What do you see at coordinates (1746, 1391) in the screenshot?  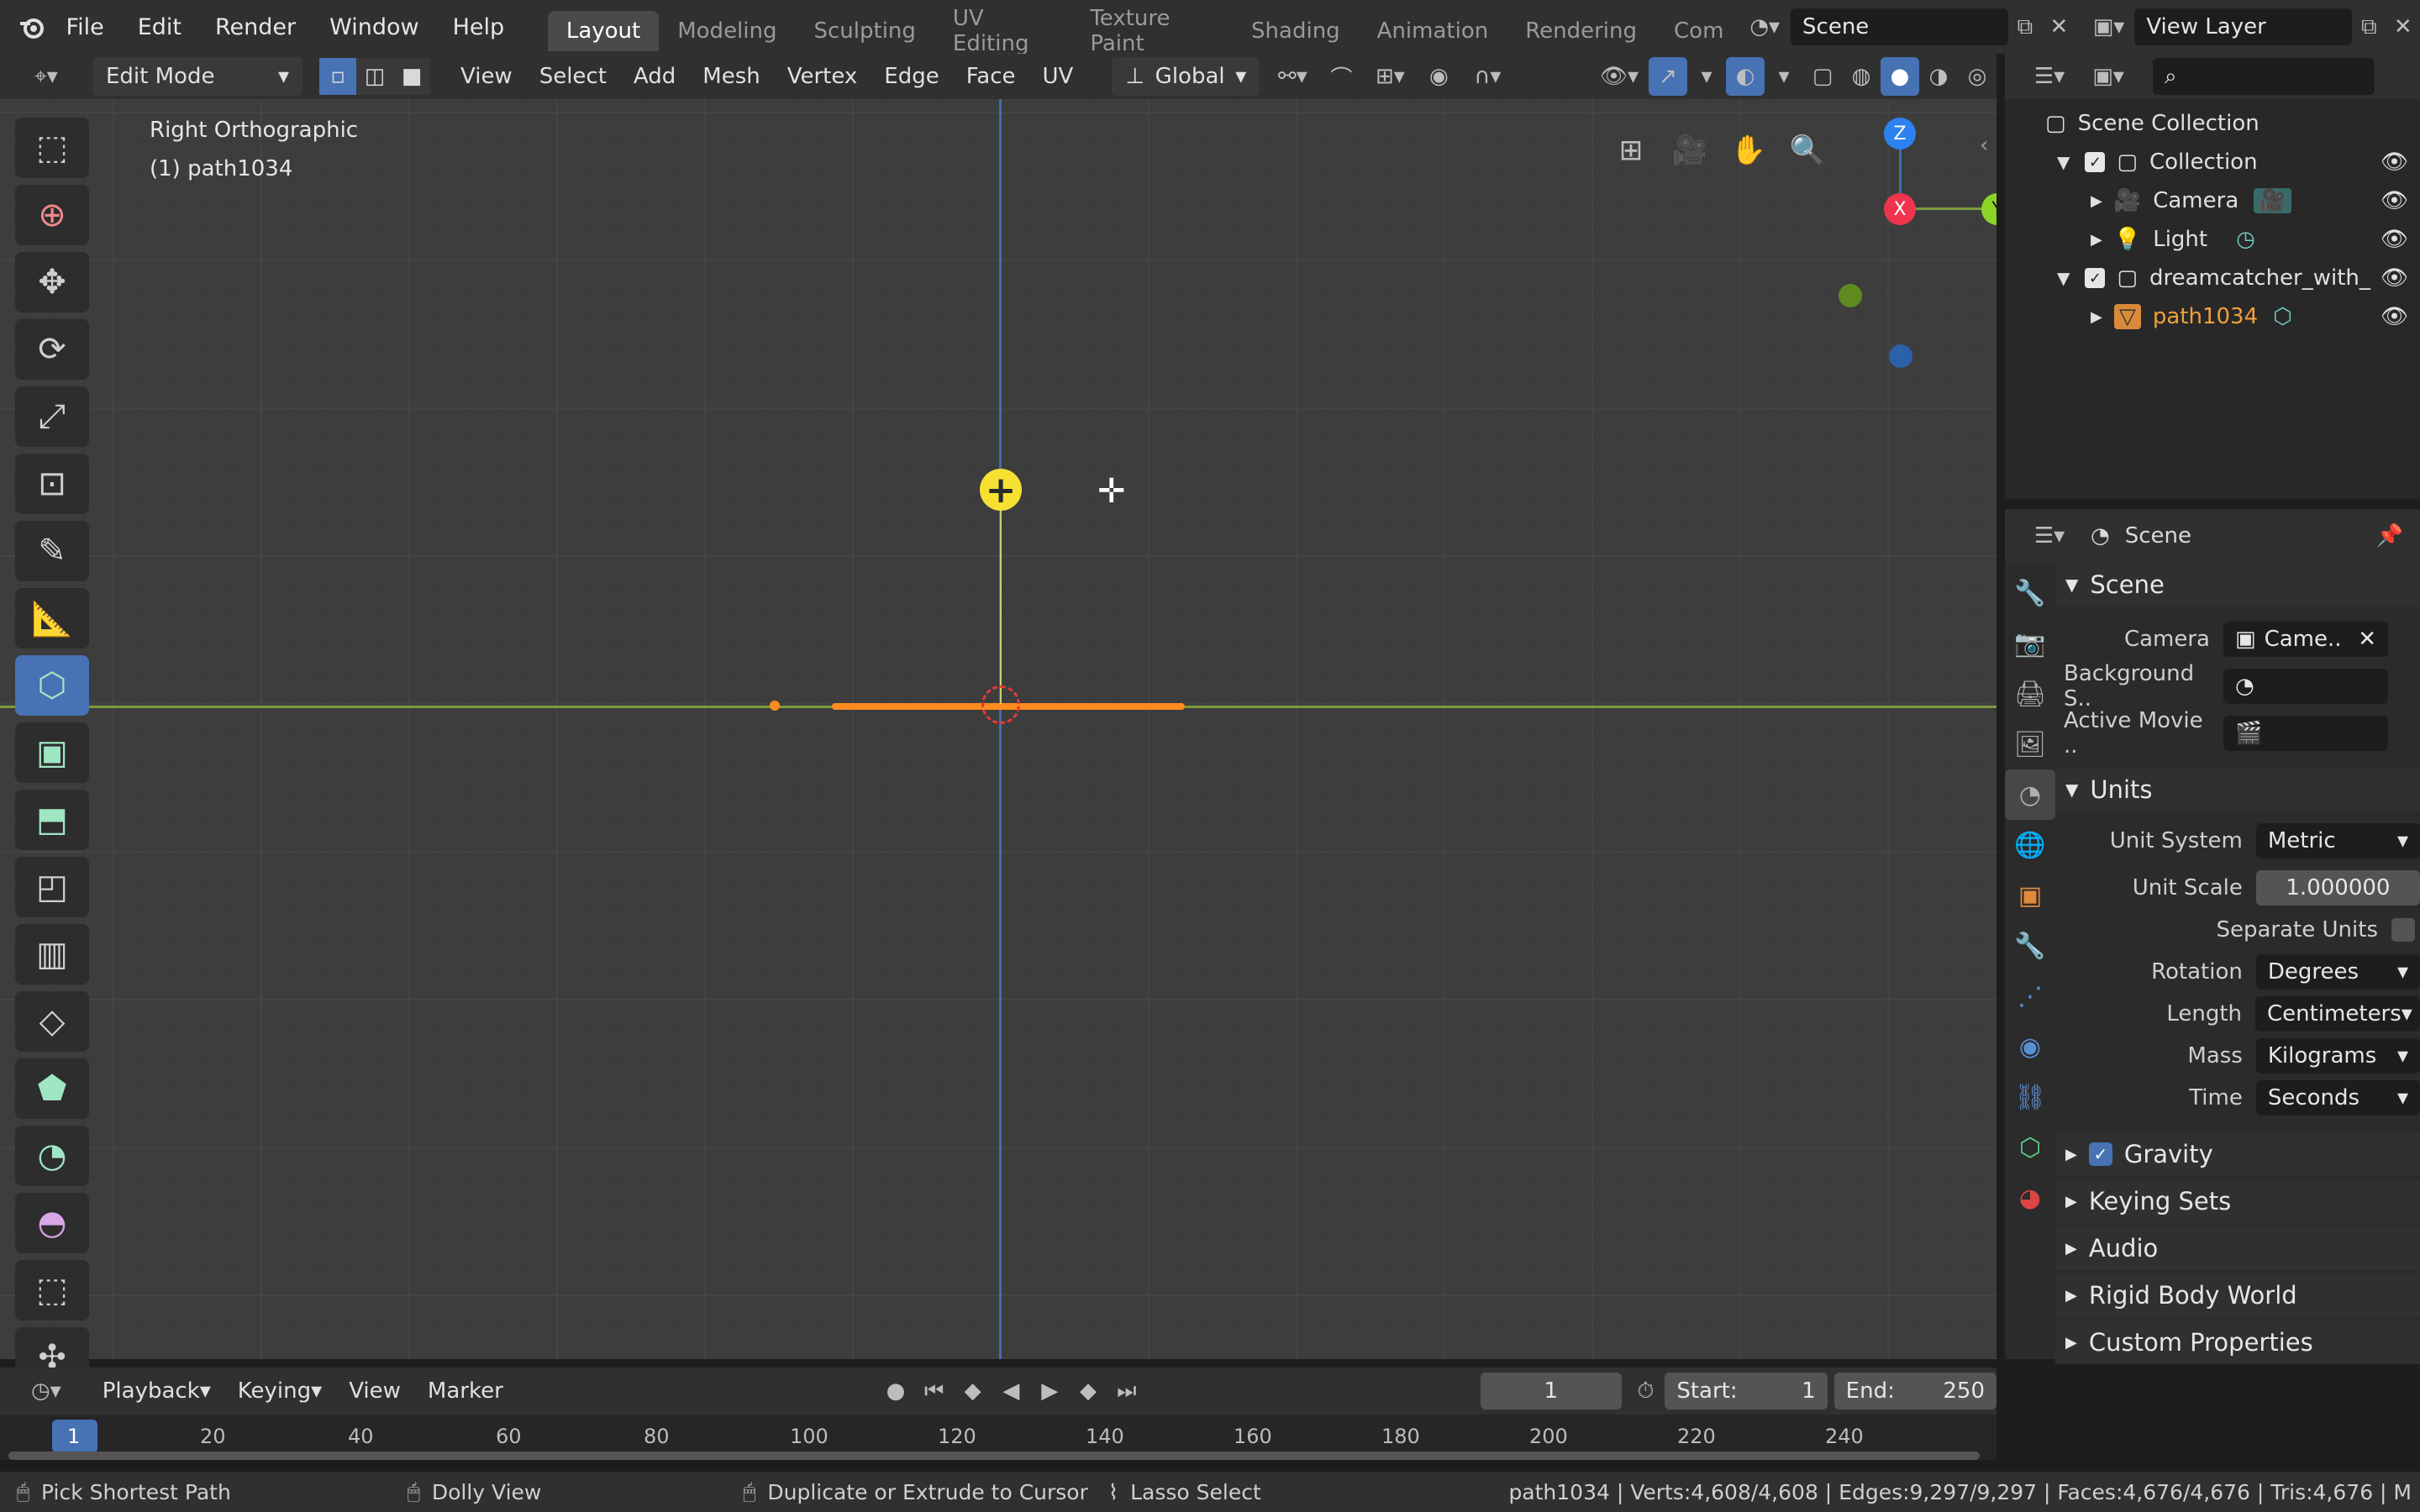 I see `start-frame-field: Start: 1` at bounding box center [1746, 1391].